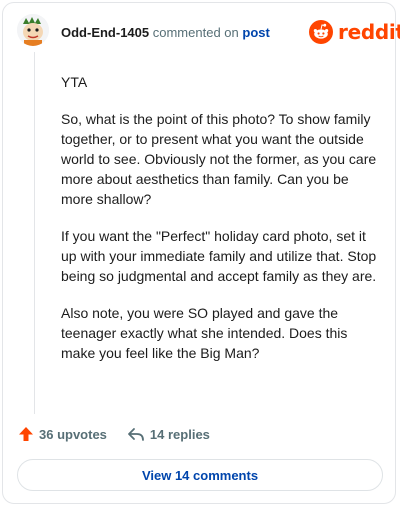 This screenshot has width=400, height=508. What do you see at coordinates (105, 32) in the screenshot?
I see `username: Odd-End-1405` at bounding box center [105, 32].